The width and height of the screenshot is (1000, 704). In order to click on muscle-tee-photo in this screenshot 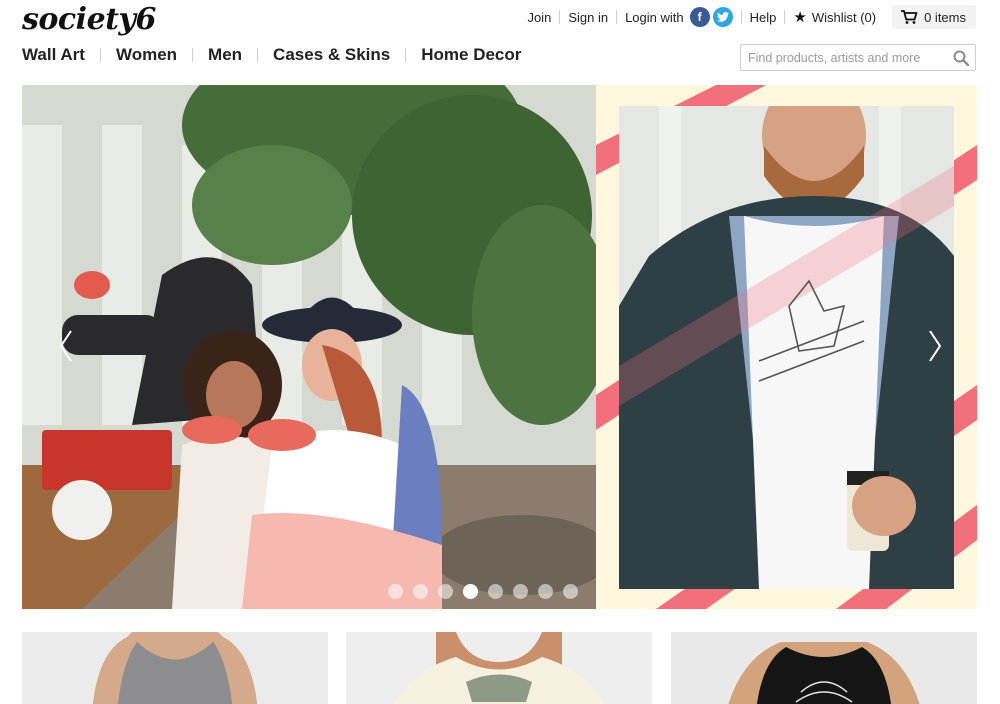, I will do `click(824, 668)`.